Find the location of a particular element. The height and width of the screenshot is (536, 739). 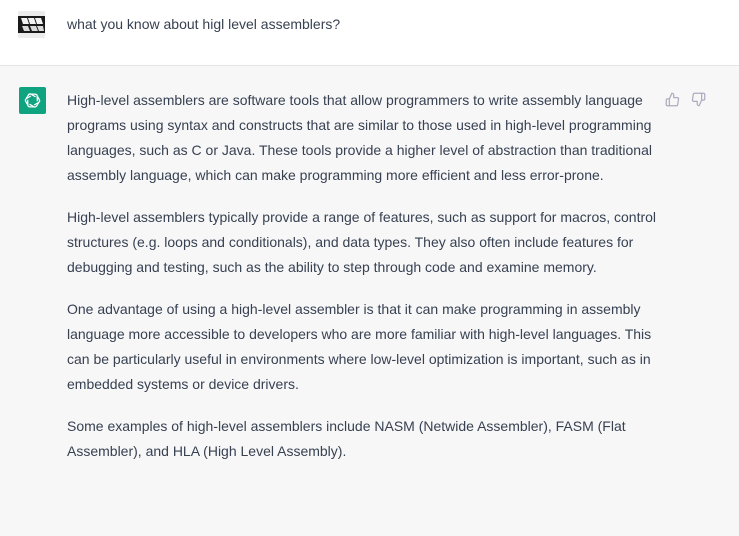

user-avatar is located at coordinates (31, 24).